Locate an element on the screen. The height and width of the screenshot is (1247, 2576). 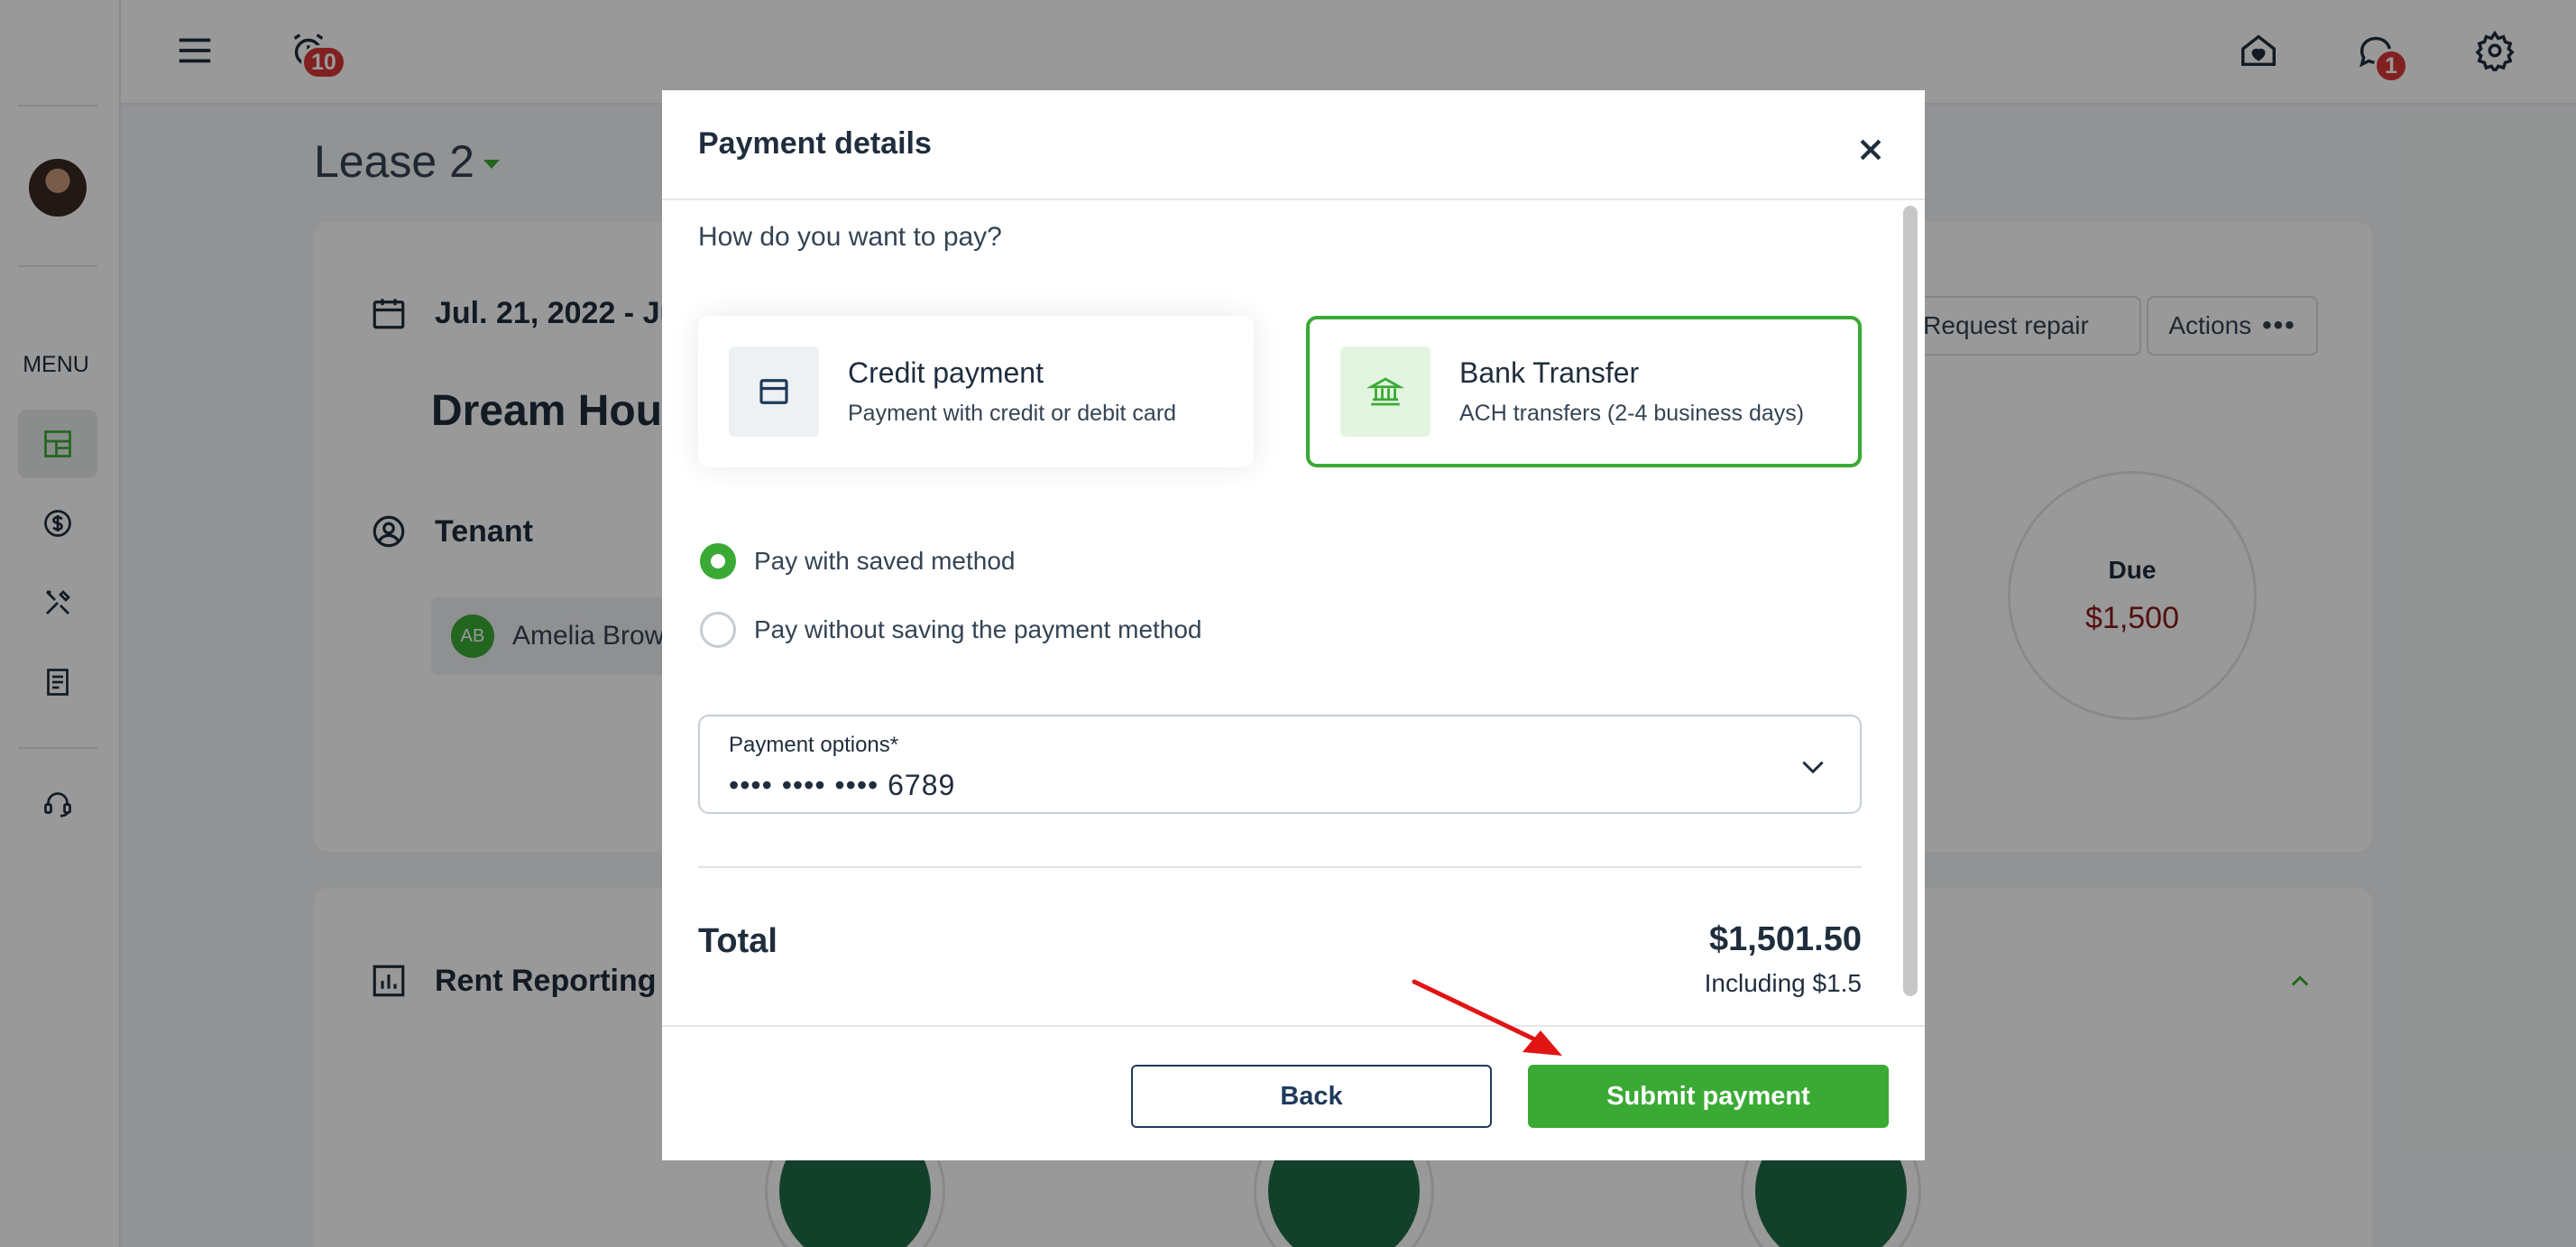
total-fee-note: Including $1.5 is located at coordinates (1783, 983).